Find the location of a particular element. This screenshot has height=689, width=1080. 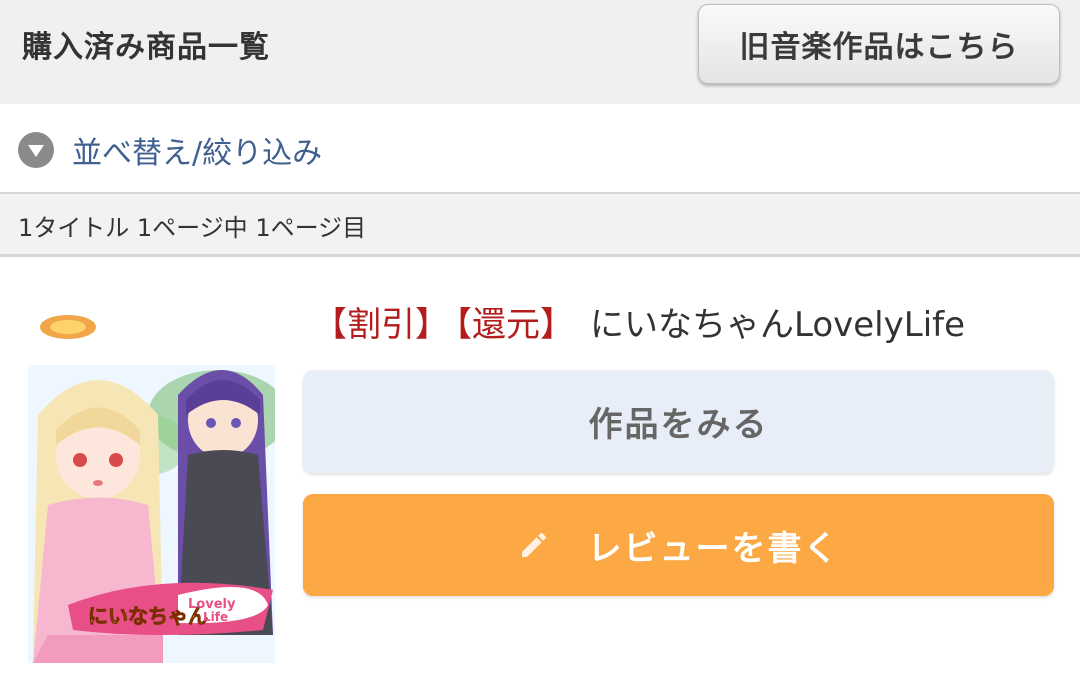

page-title: 購入済み商品一覧 is located at coordinates (146, 47).